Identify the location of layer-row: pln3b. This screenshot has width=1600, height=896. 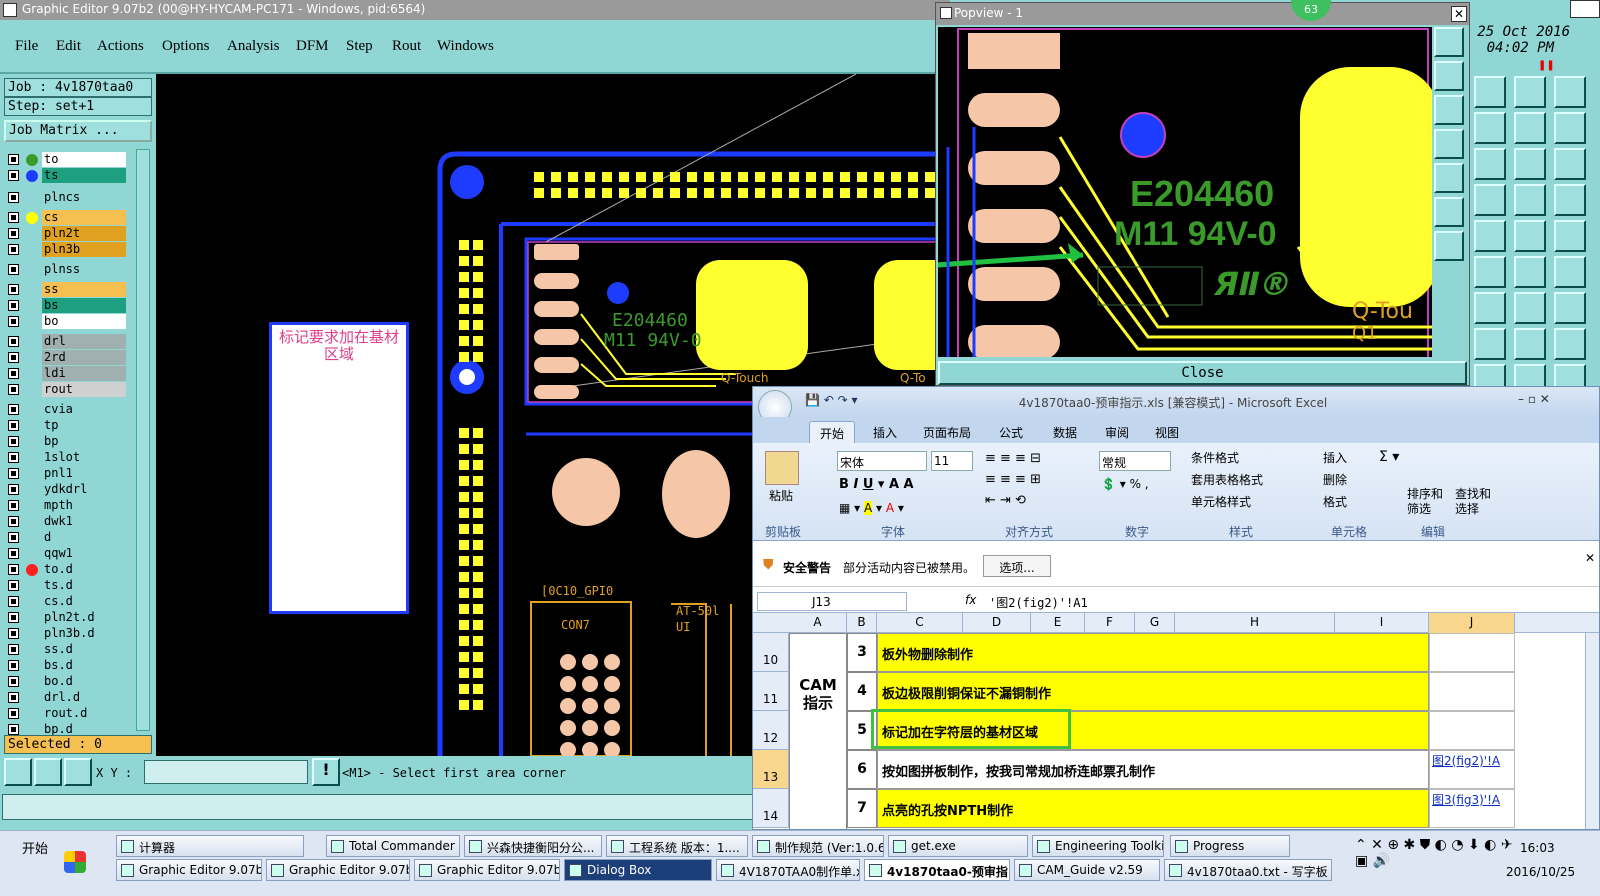
(66, 249).